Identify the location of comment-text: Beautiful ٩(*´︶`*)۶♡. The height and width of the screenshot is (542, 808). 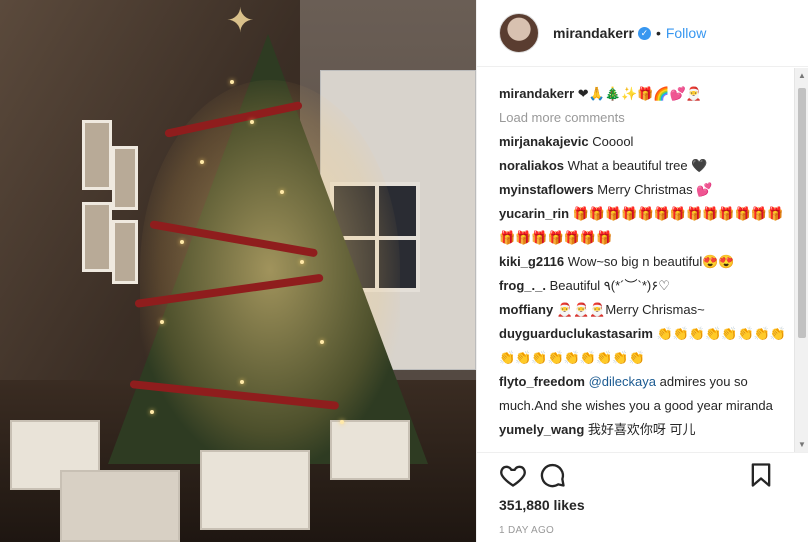
(609, 285).